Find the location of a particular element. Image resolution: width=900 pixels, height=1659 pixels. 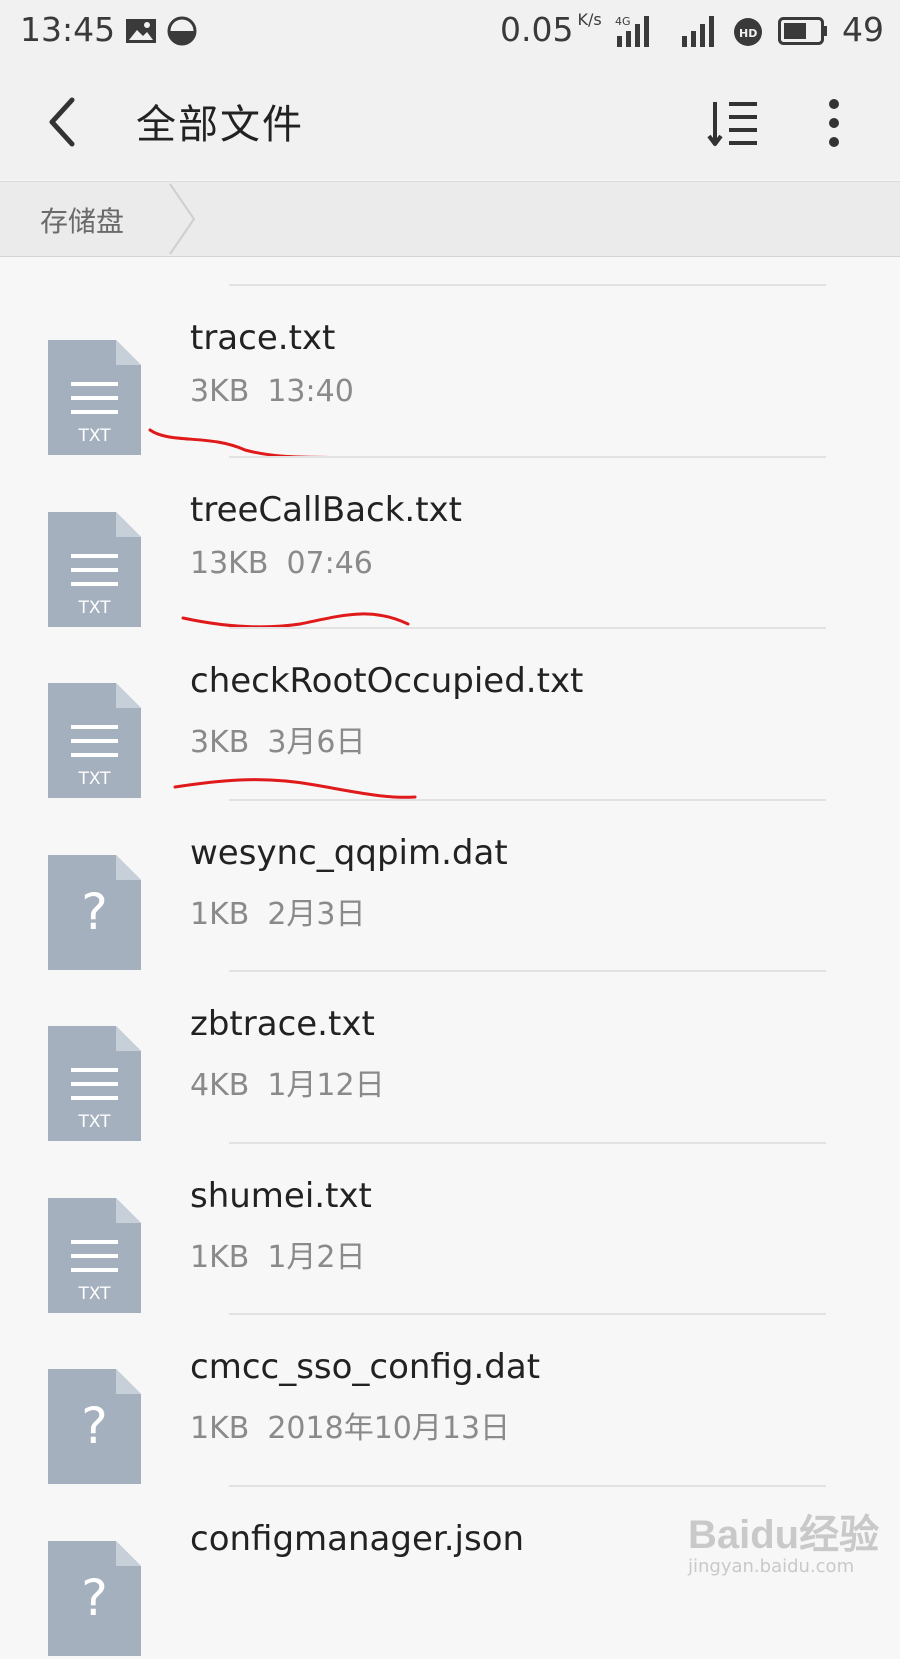

file-date: 1月2日 is located at coordinates (316, 1257).